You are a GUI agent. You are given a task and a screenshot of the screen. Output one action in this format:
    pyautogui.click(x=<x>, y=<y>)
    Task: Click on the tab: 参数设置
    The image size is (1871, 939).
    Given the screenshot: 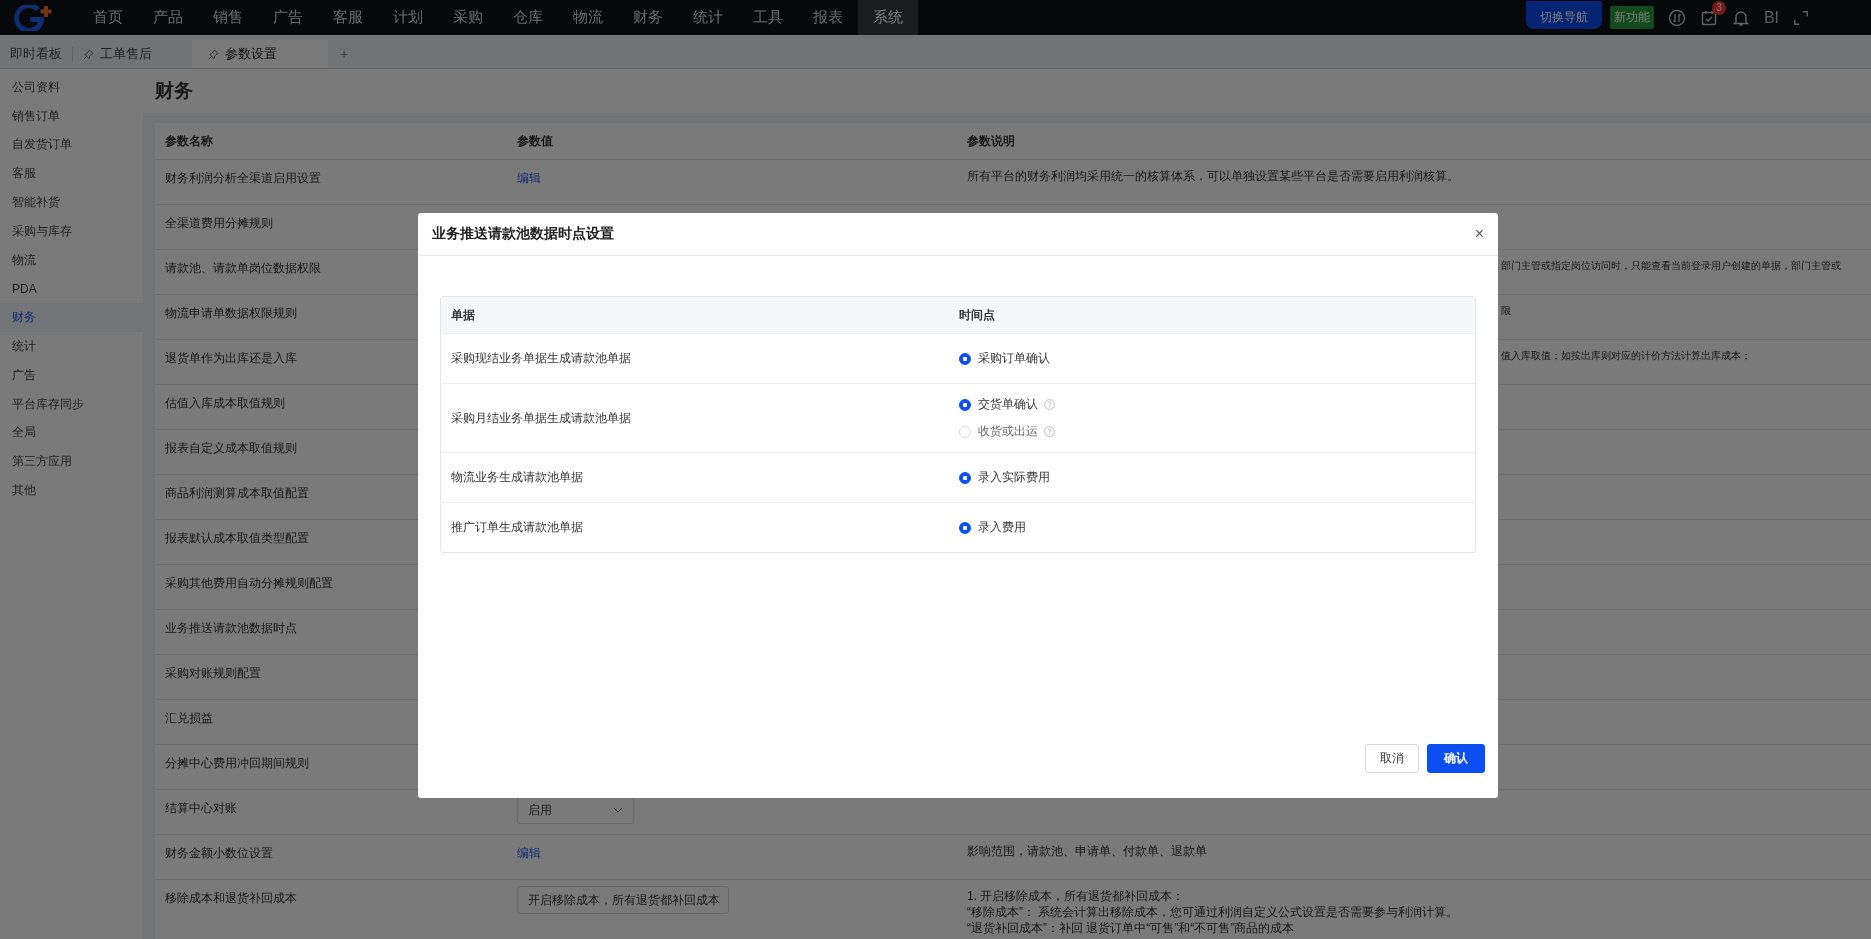 What is the action you would take?
    pyautogui.click(x=260, y=54)
    